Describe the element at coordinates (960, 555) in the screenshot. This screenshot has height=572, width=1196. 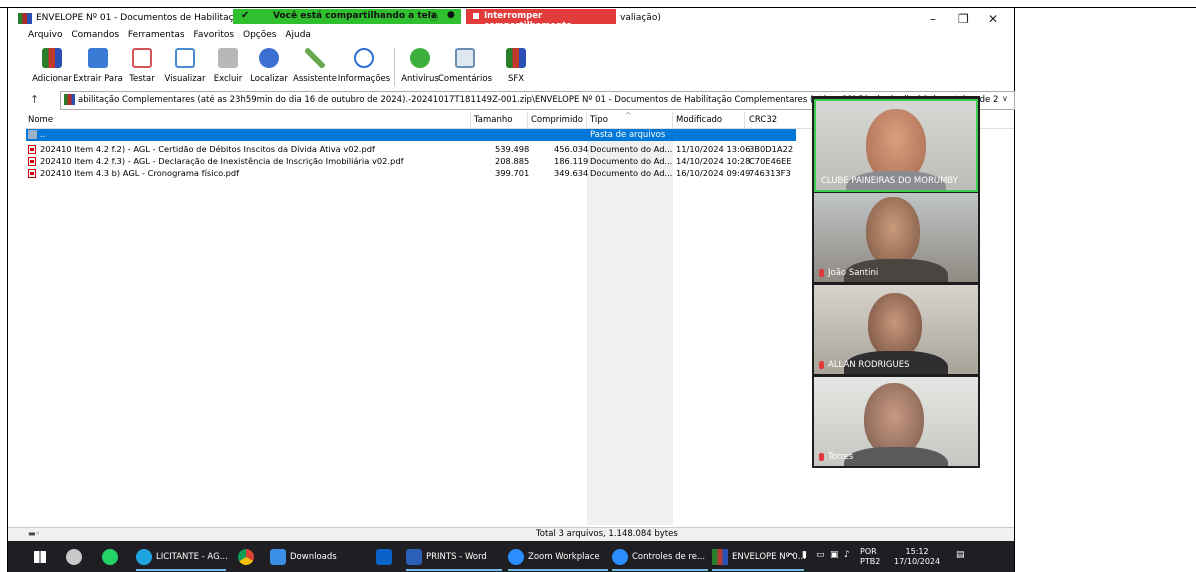
I see `notifications-icon: ▤` at that location.